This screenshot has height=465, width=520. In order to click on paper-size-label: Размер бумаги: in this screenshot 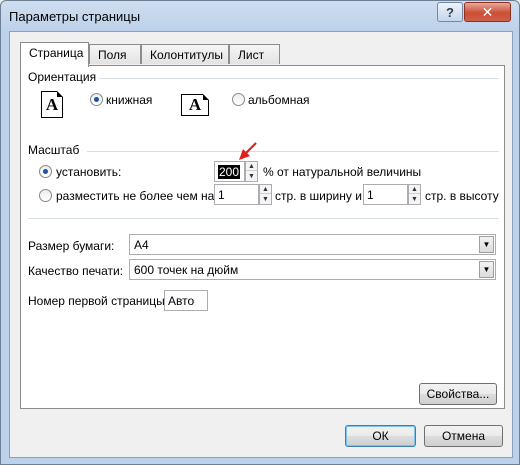, I will do `click(71, 246)`.